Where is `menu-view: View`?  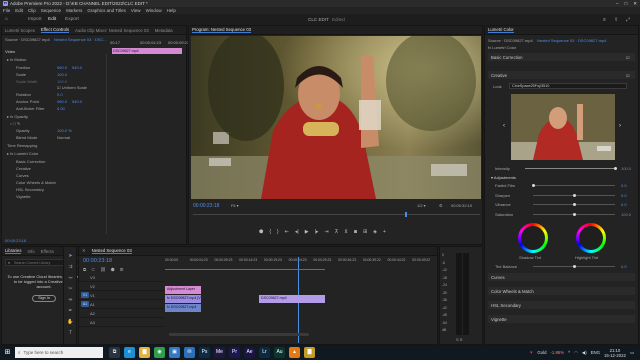 menu-view: View is located at coordinates (136, 10).